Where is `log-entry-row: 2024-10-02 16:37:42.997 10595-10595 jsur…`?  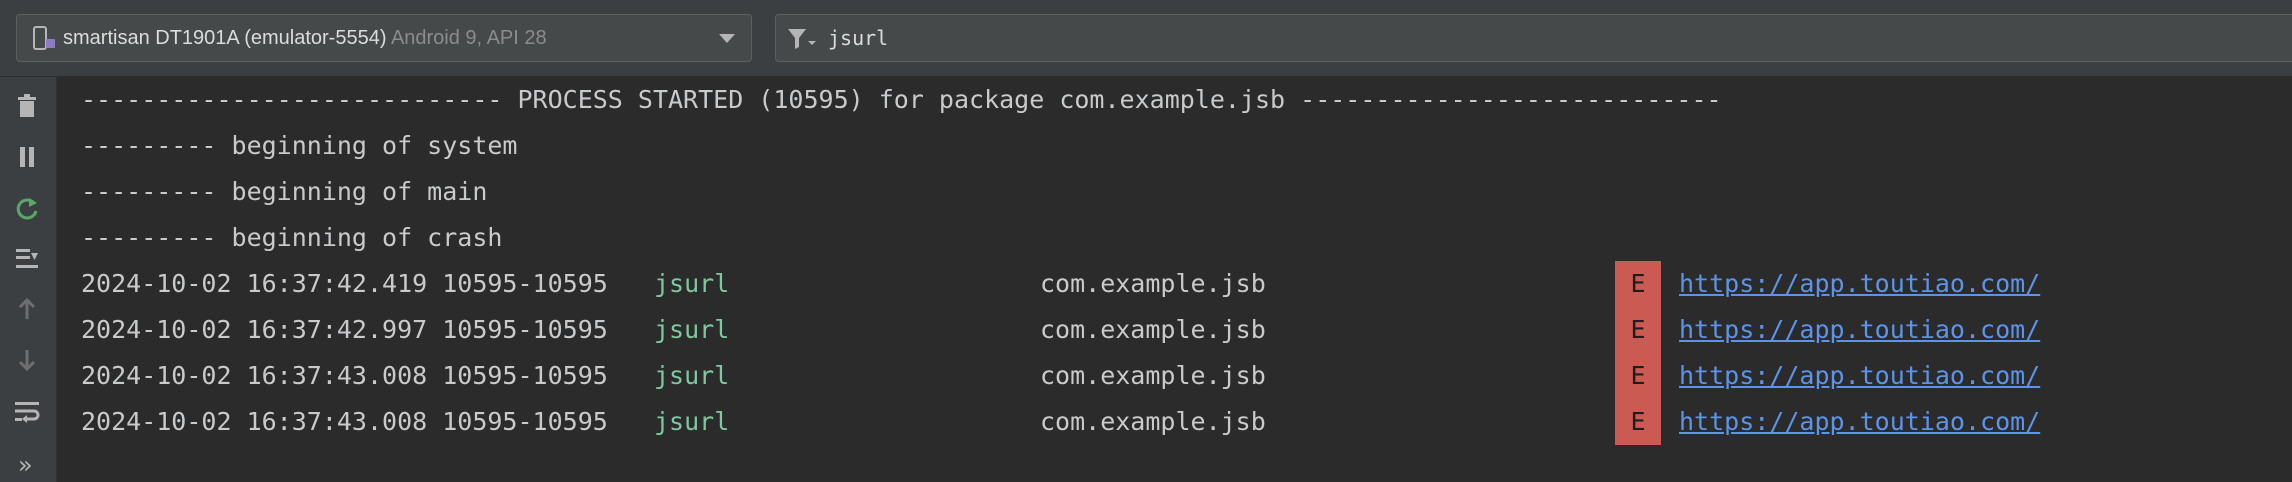 log-entry-row: 2024-10-02 16:37:42.997 10595-10595 jsur… is located at coordinates (1174, 330).